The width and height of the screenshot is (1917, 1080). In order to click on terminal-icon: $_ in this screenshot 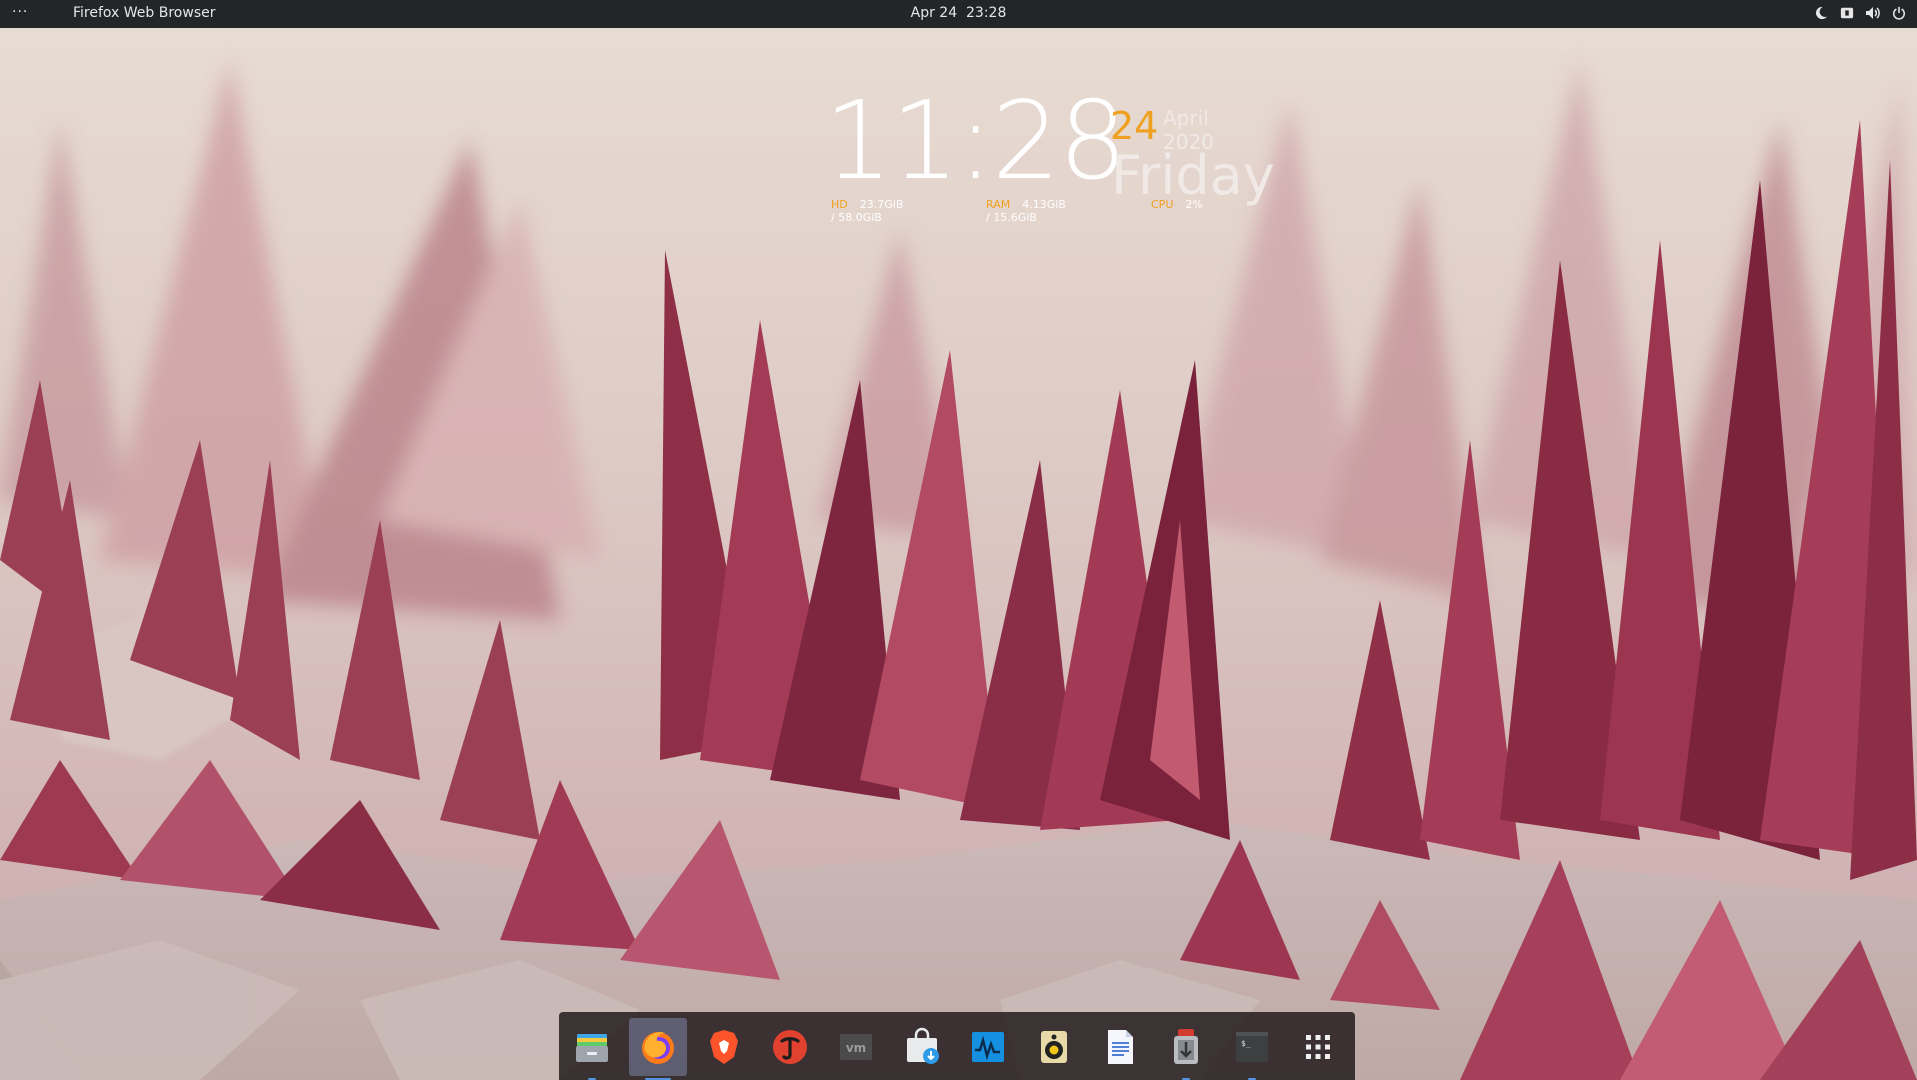, I will do `click(1252, 1047)`.